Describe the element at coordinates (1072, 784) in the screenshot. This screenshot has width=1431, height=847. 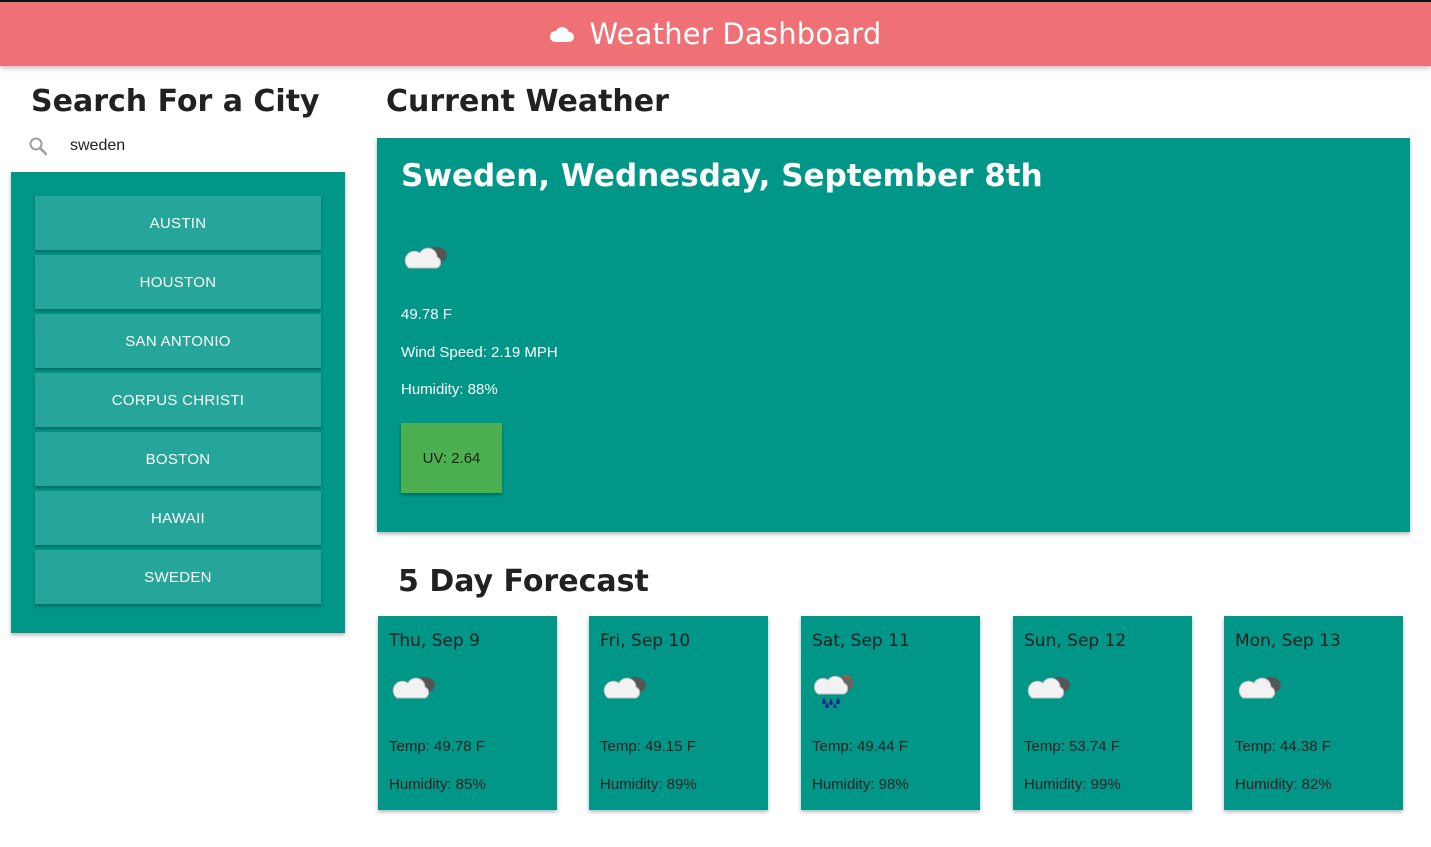
I see `forecast-humidity: Humidity: 99%` at that location.